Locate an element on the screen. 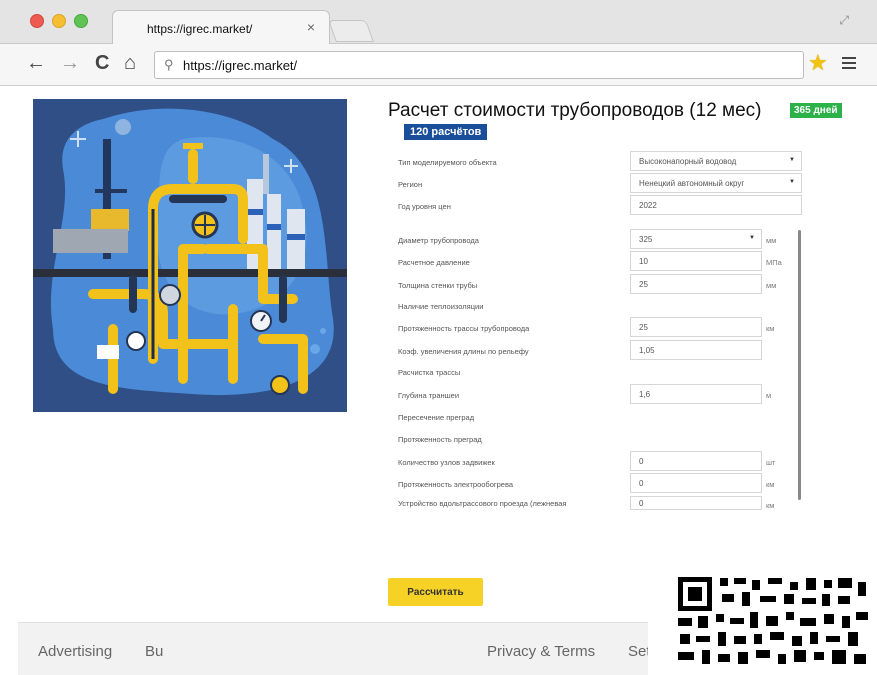 The width and height of the screenshot is (877, 675). object-type-select: Высоконапорный водовод ▼ is located at coordinates (716, 161).